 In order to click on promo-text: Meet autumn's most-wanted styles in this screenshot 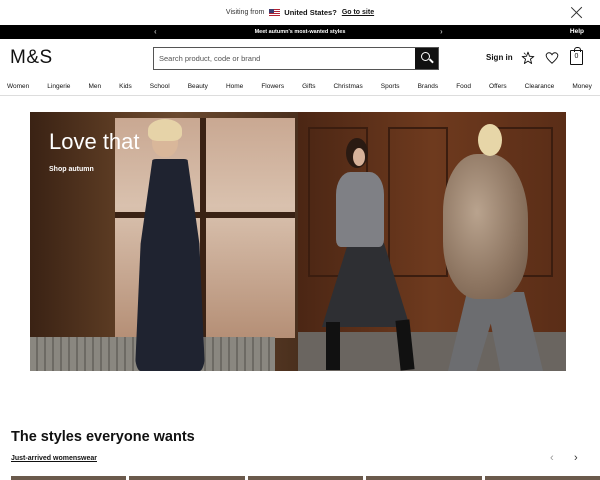, I will do `click(300, 32)`.